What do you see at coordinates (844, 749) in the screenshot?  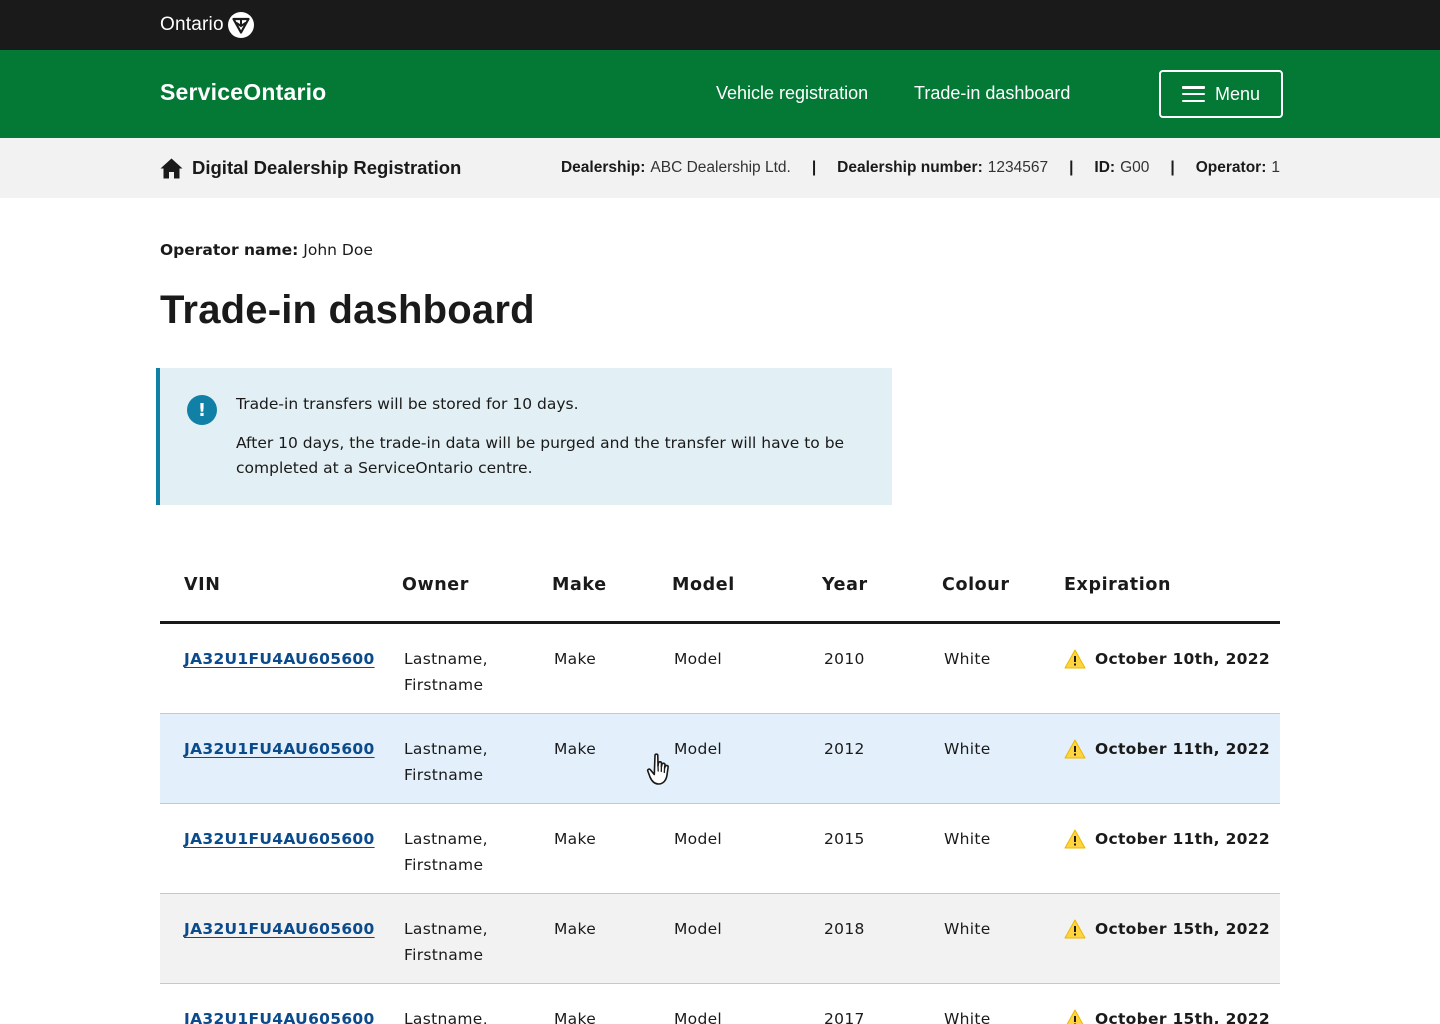 I see `year-cell: 2012` at bounding box center [844, 749].